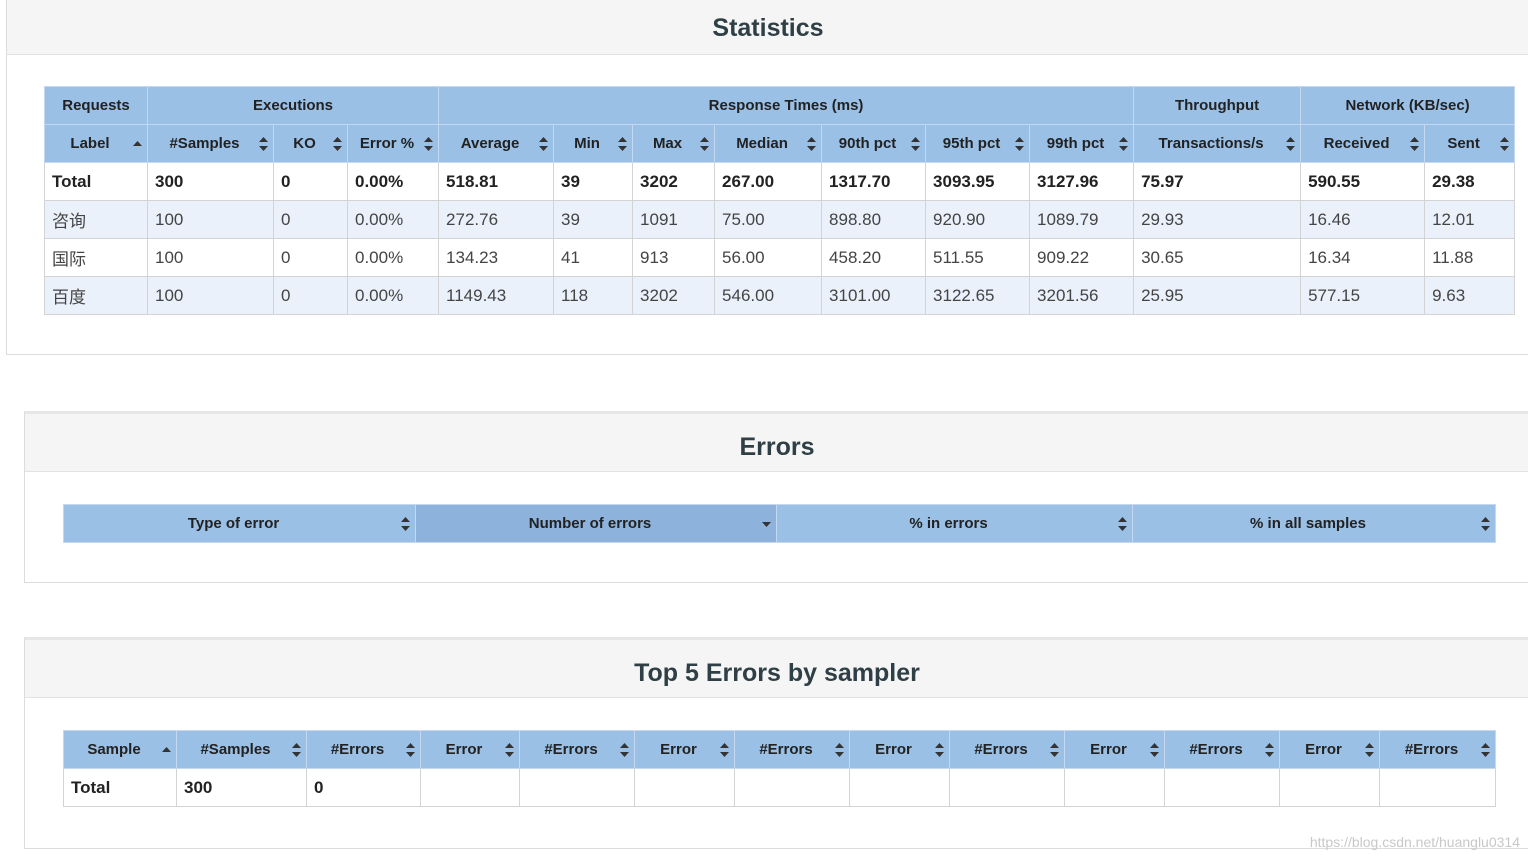 Image resolution: width=1528 pixels, height=858 pixels. Describe the element at coordinates (1363, 181) in the screenshot. I see `table-cell: 590.55` at that location.